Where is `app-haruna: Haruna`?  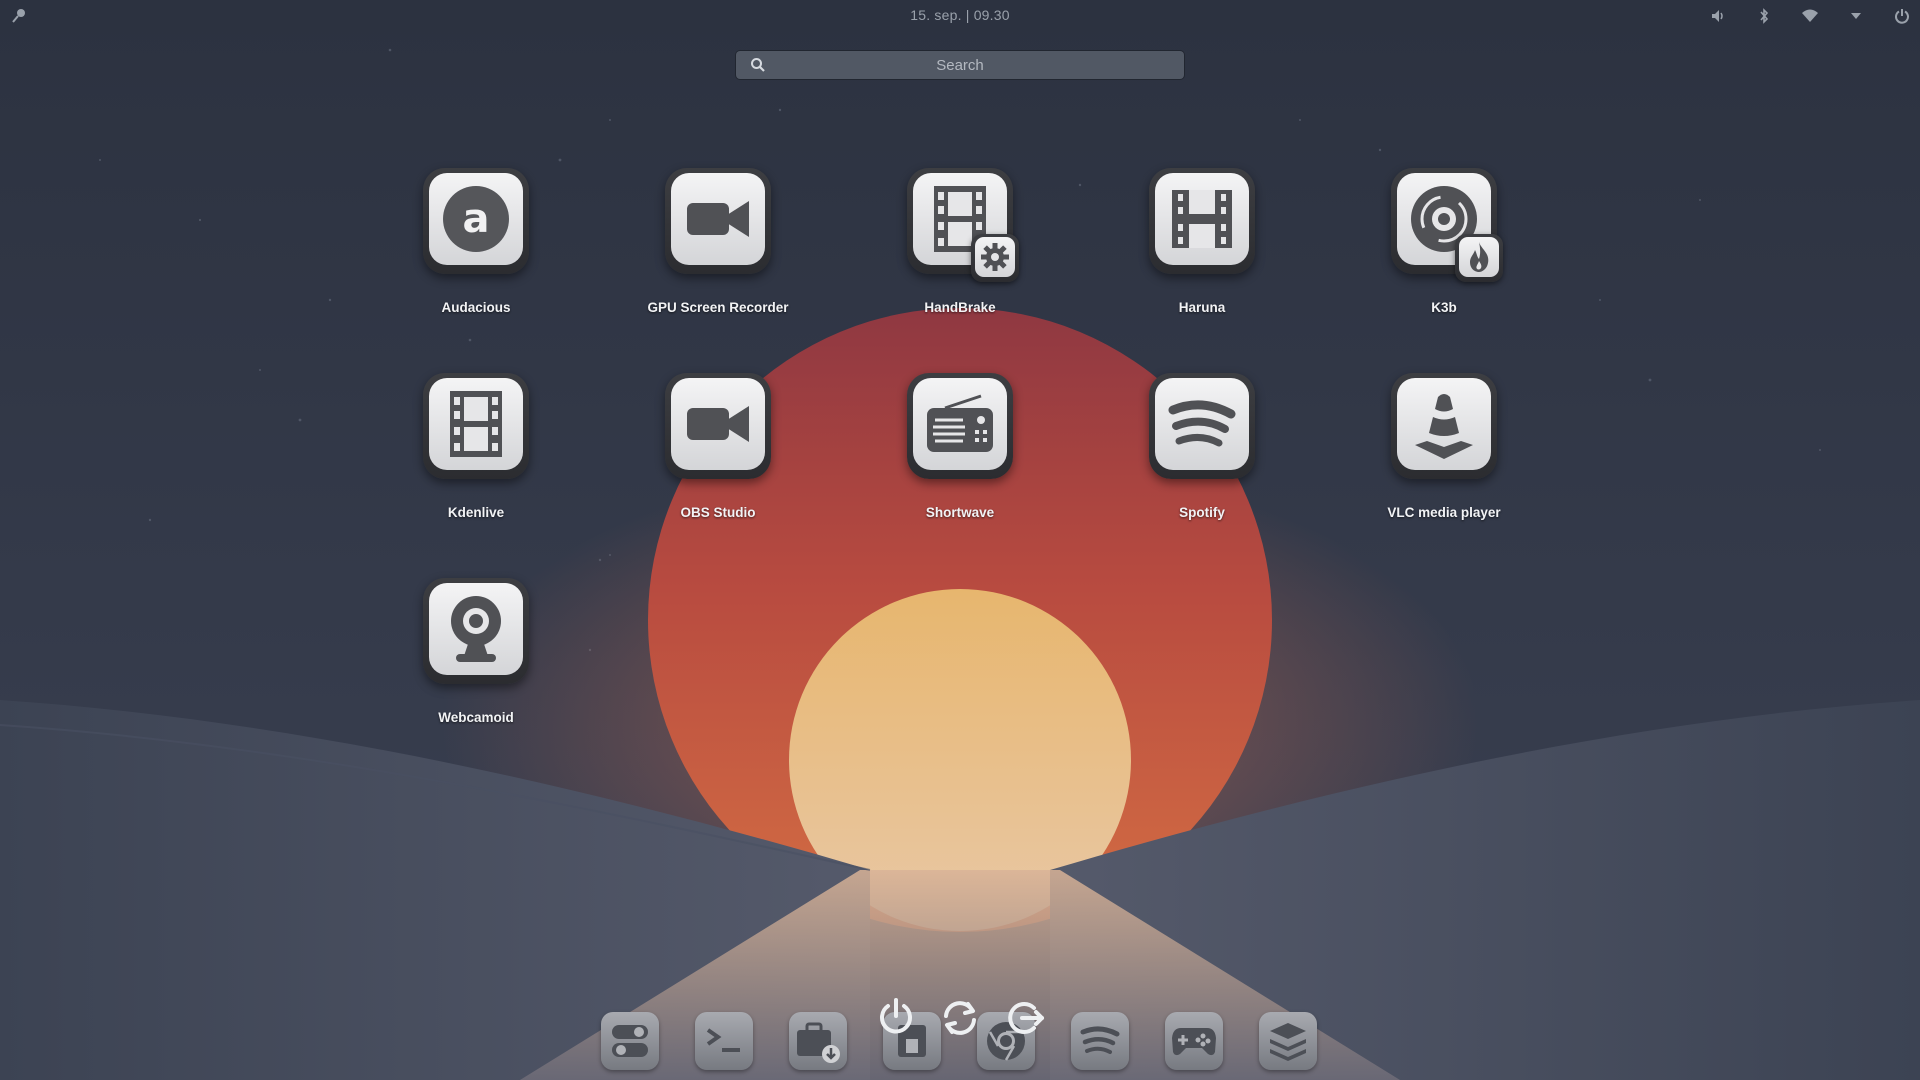 app-haruna: Haruna is located at coordinates (1202, 241).